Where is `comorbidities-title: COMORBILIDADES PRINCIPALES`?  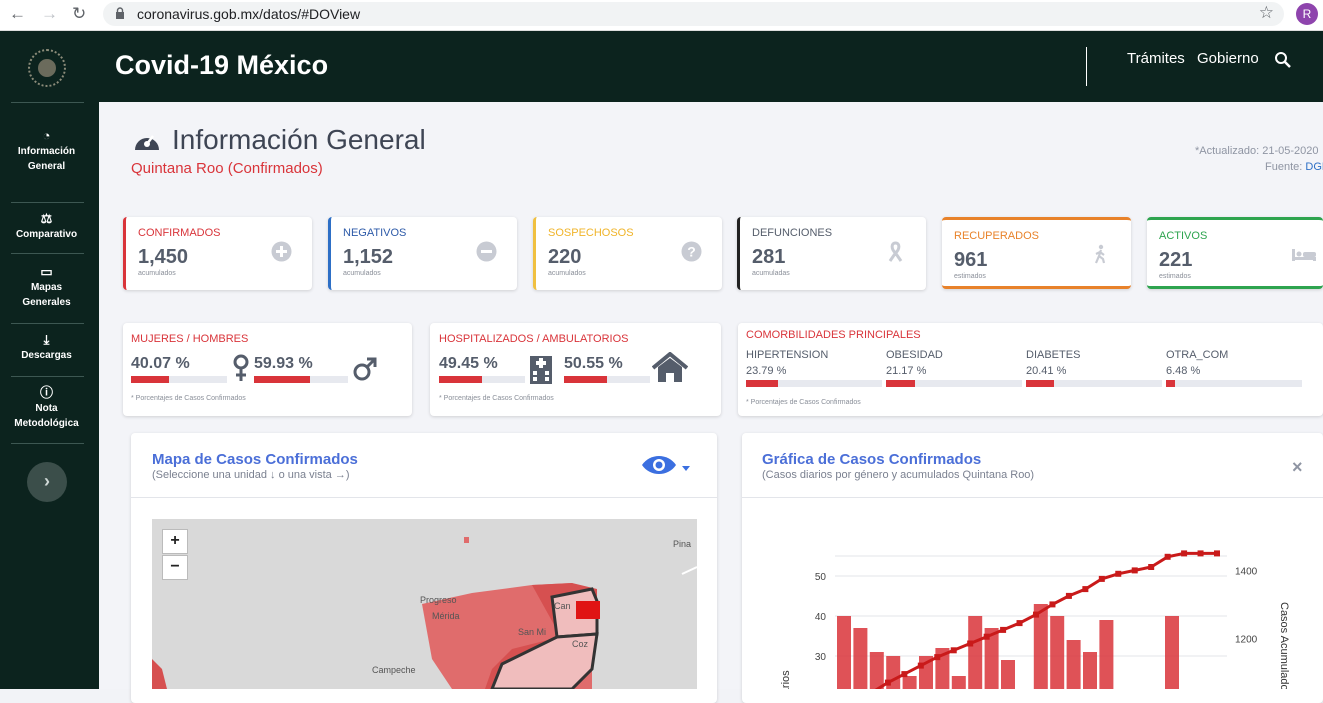
comorbidities-title: COMORBILIDADES PRINCIPALES is located at coordinates (833, 335).